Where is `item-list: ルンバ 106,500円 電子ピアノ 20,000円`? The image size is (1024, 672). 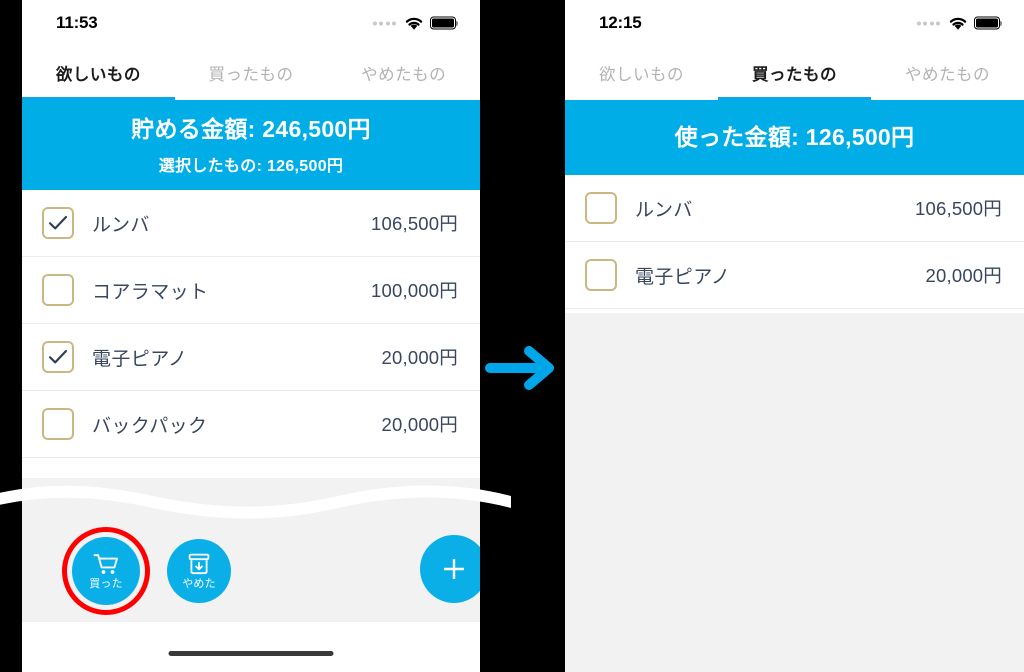
item-list: ルンバ 106,500円 電子ピアノ 20,000円 is located at coordinates (794, 242).